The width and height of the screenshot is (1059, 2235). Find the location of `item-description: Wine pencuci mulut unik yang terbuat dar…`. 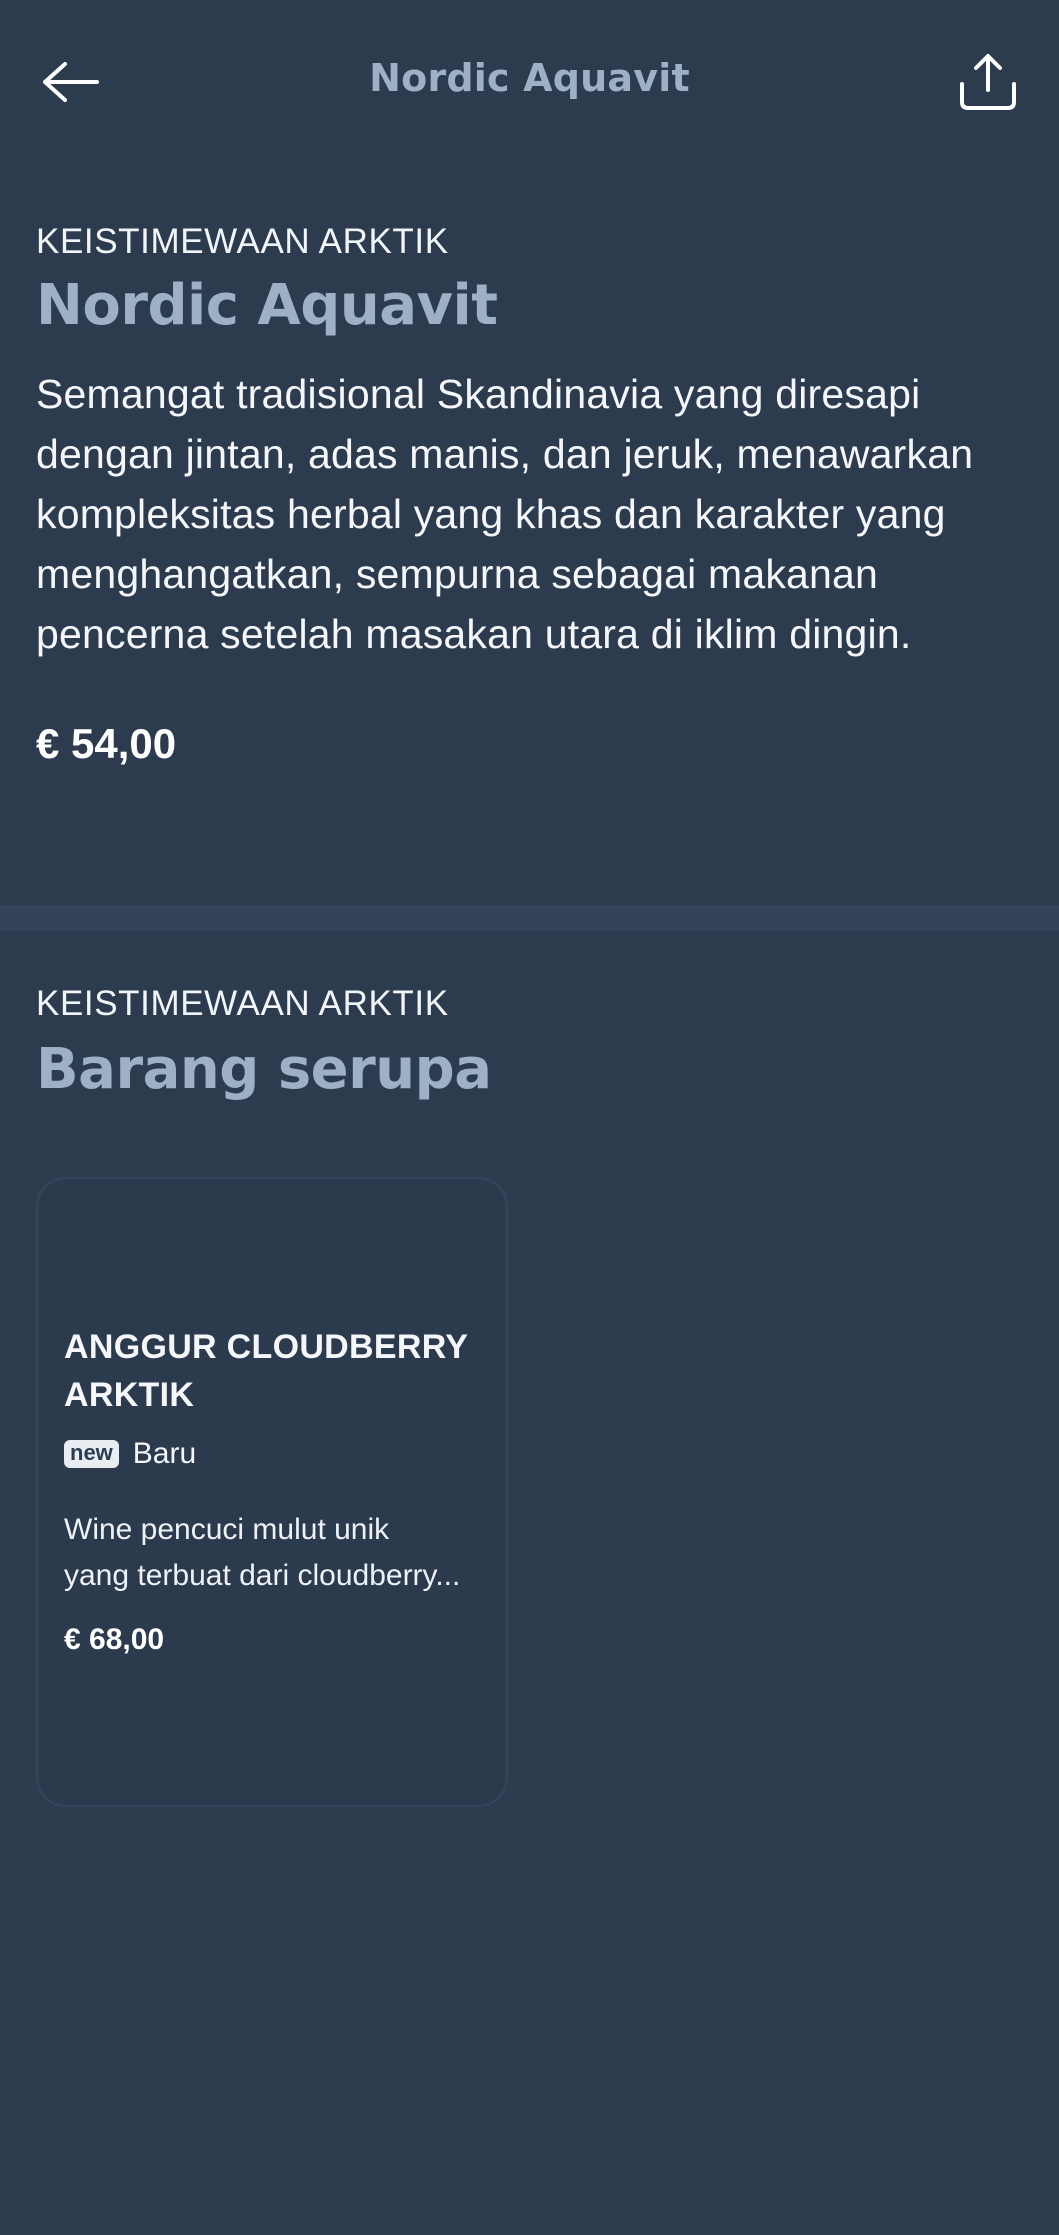

item-description: Wine pencuci mulut unik yang terbuat dar… is located at coordinates (274, 1553).